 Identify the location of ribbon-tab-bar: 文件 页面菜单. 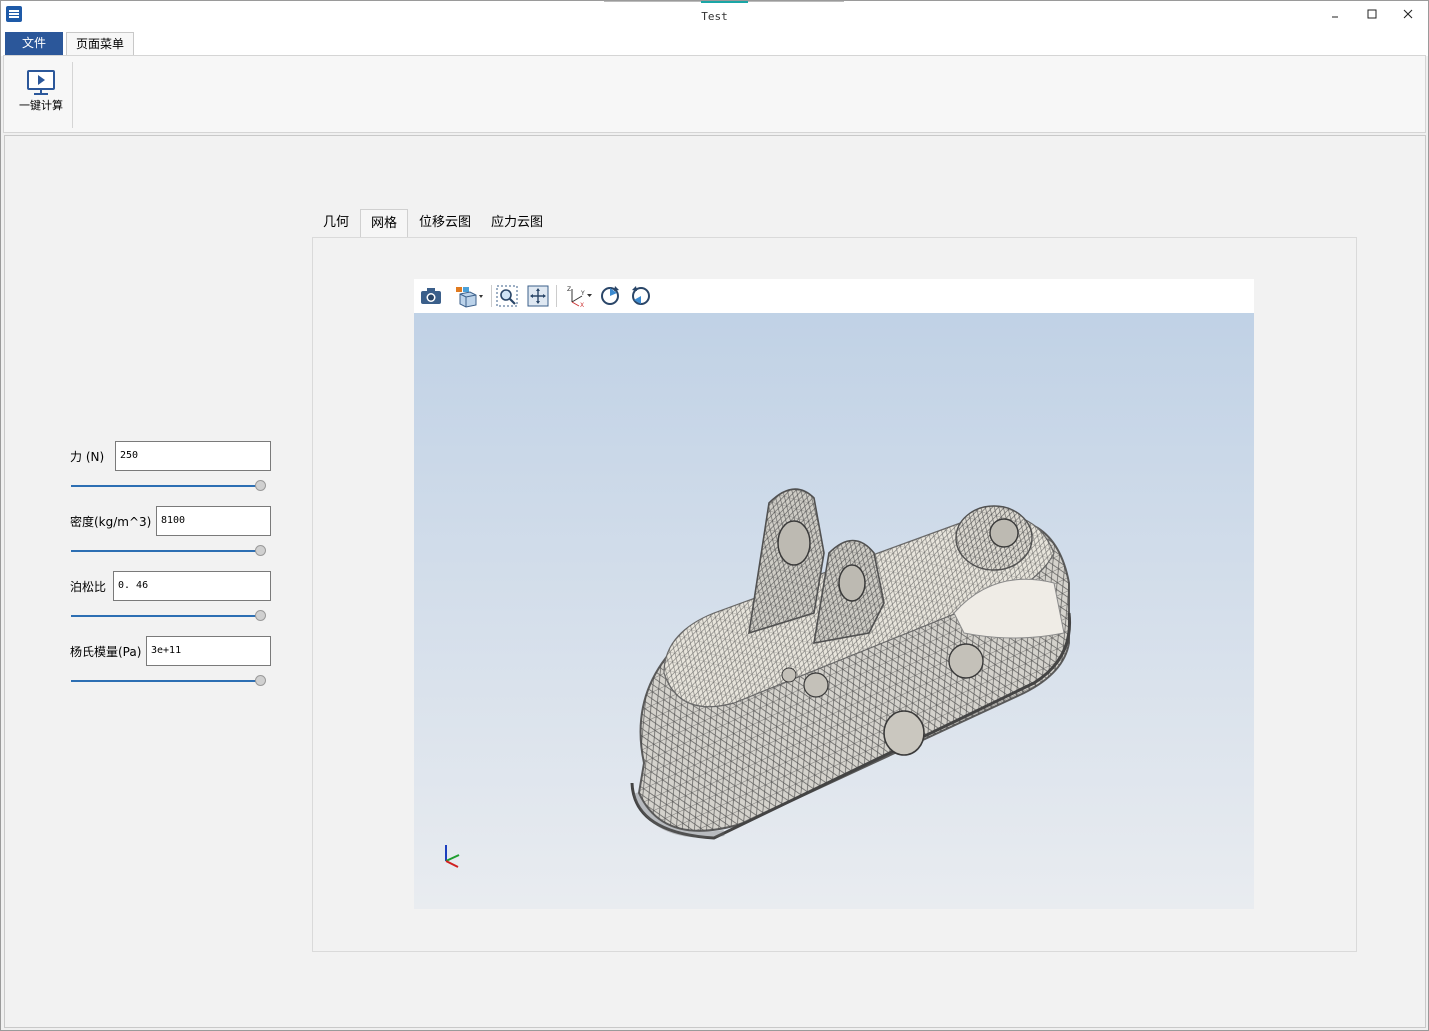
(714, 43).